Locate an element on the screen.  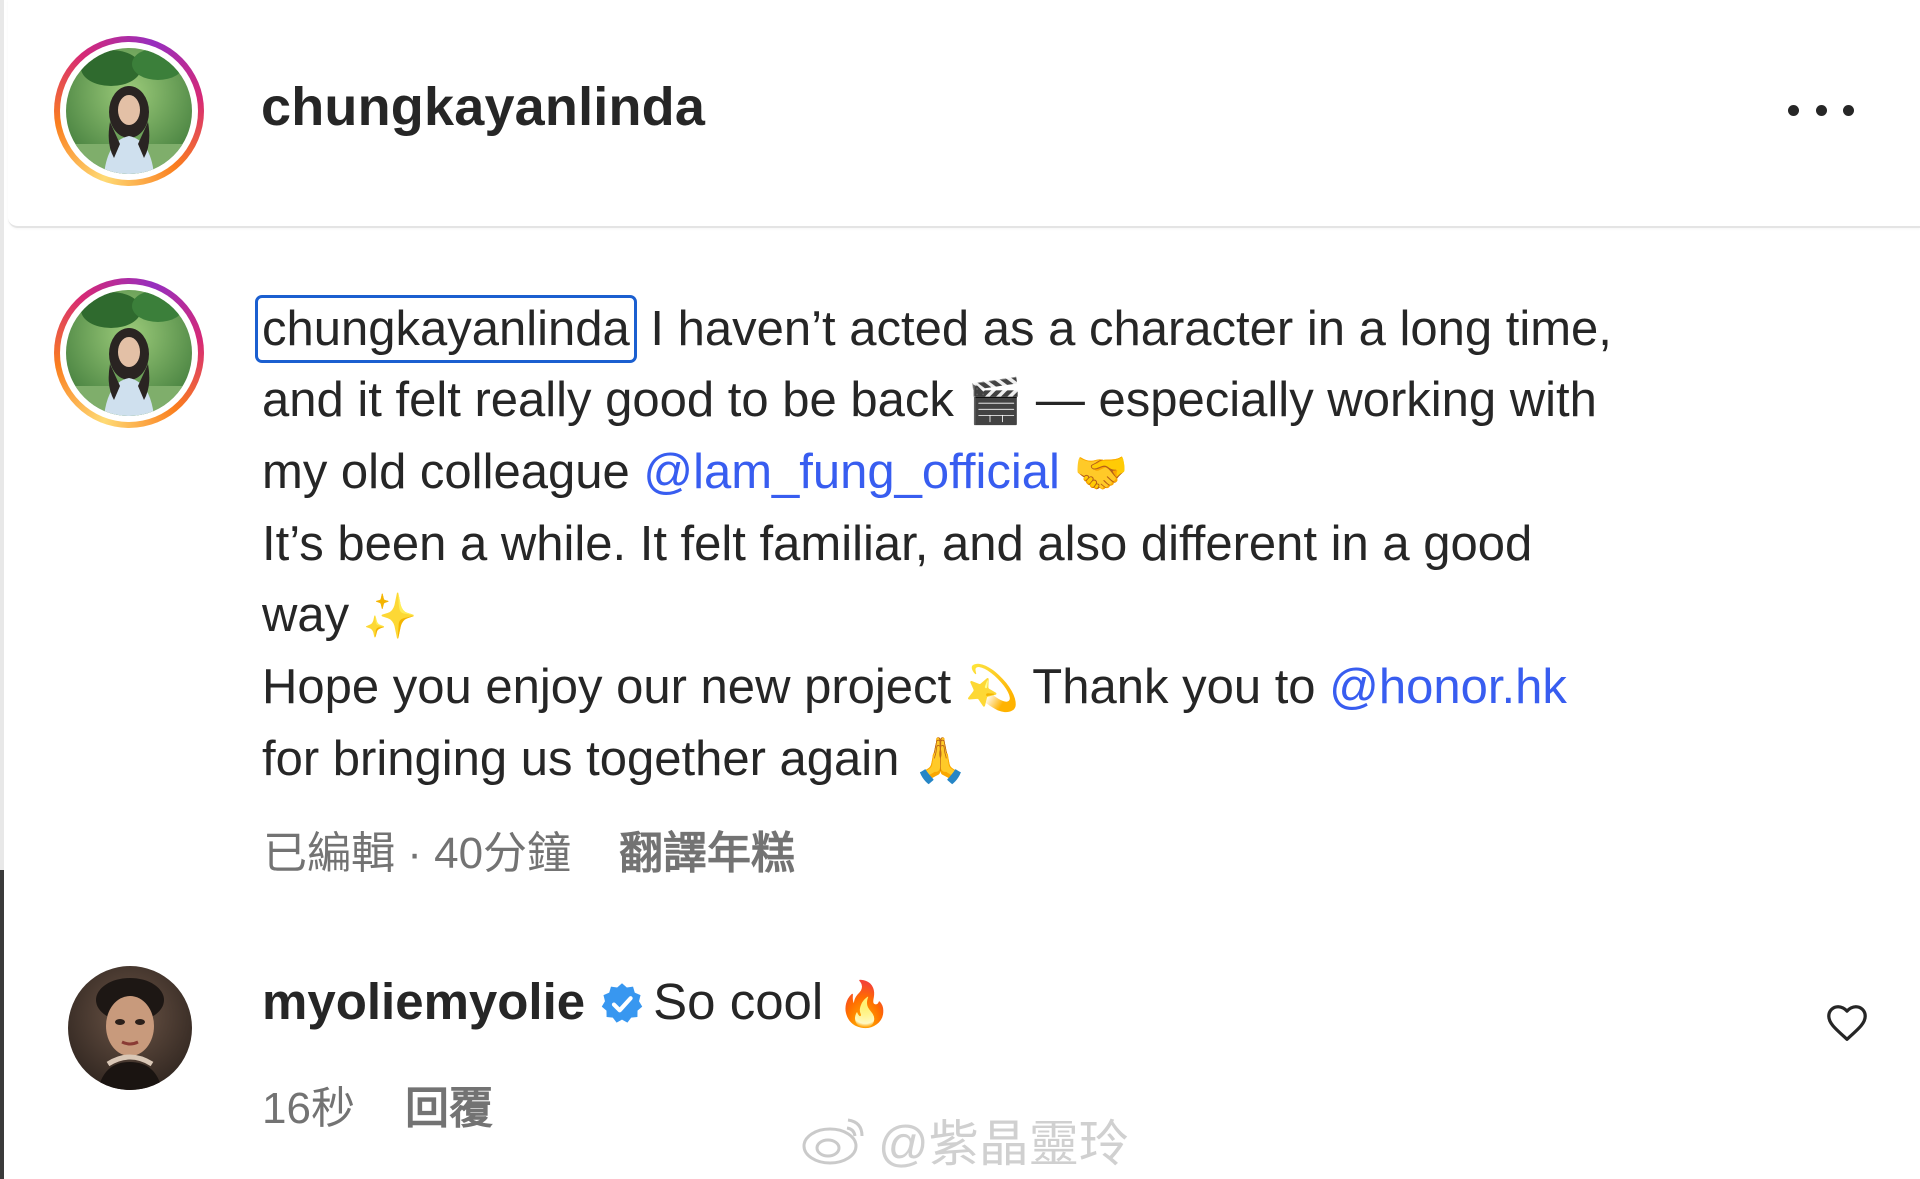
caption-username-link: chungkayanlinda is located at coordinates (446, 329).